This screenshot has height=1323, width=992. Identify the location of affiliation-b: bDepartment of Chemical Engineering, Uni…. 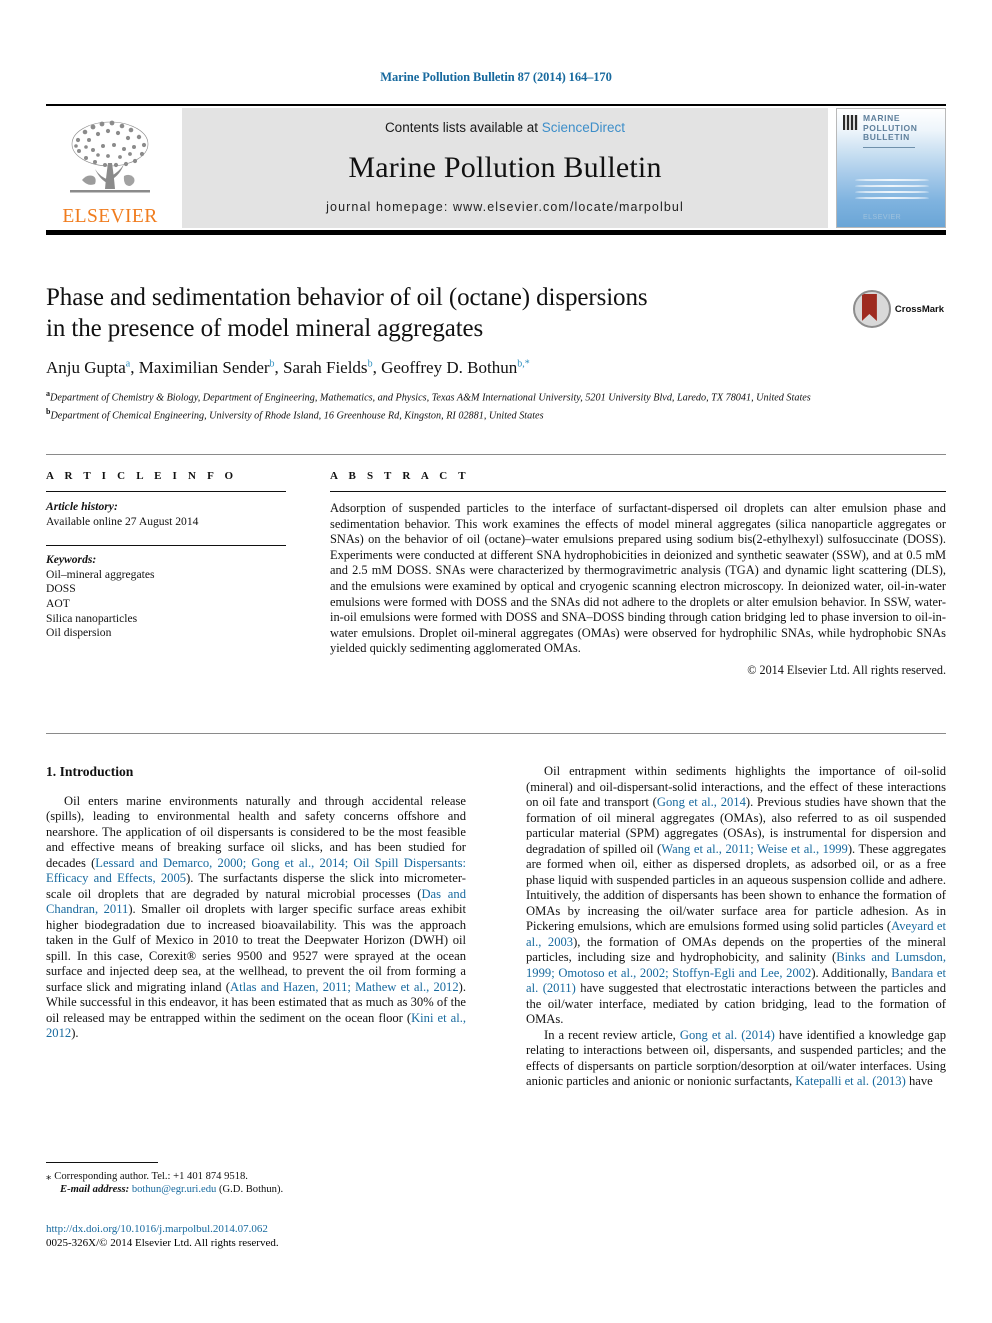
(496, 413).